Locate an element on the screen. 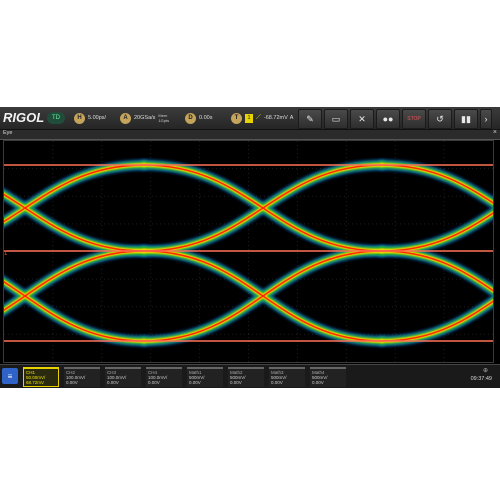  page-icon: ▮▮ is located at coordinates (466, 118).